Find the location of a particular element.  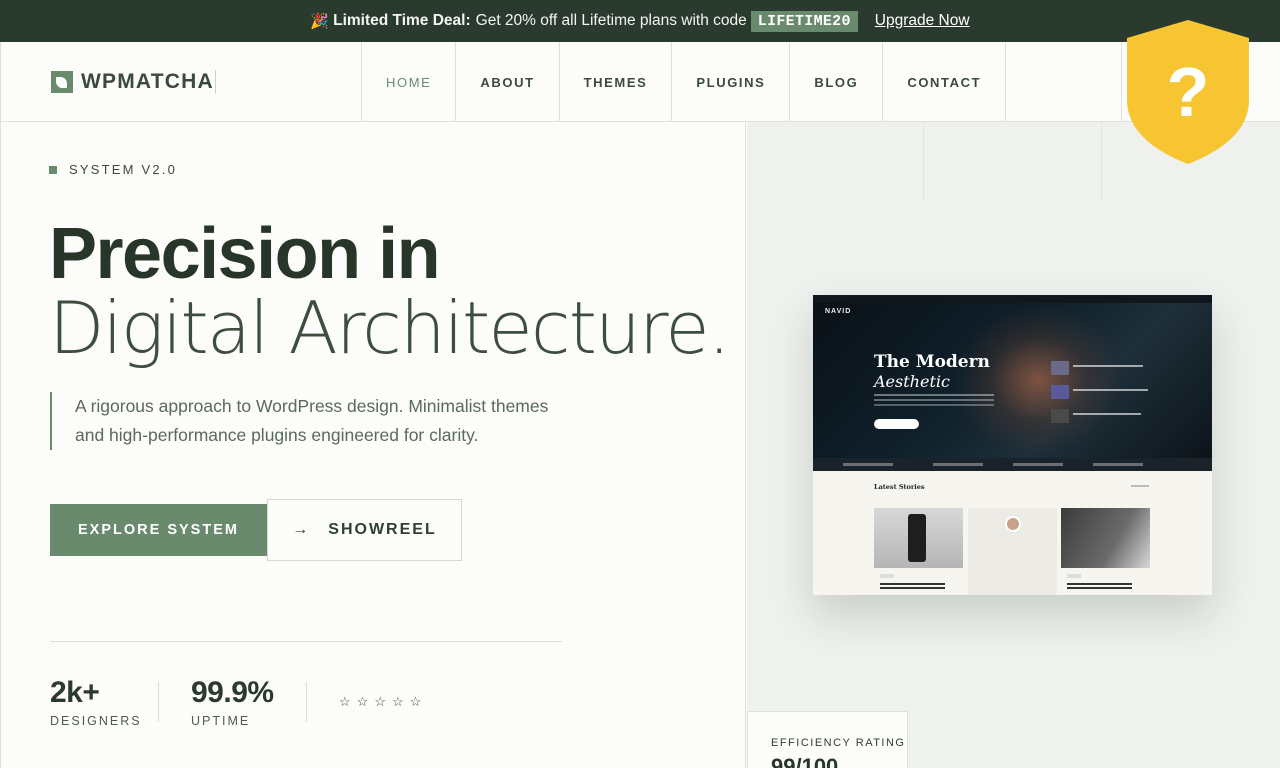

party-icon: 🎉 is located at coordinates (320, 21).